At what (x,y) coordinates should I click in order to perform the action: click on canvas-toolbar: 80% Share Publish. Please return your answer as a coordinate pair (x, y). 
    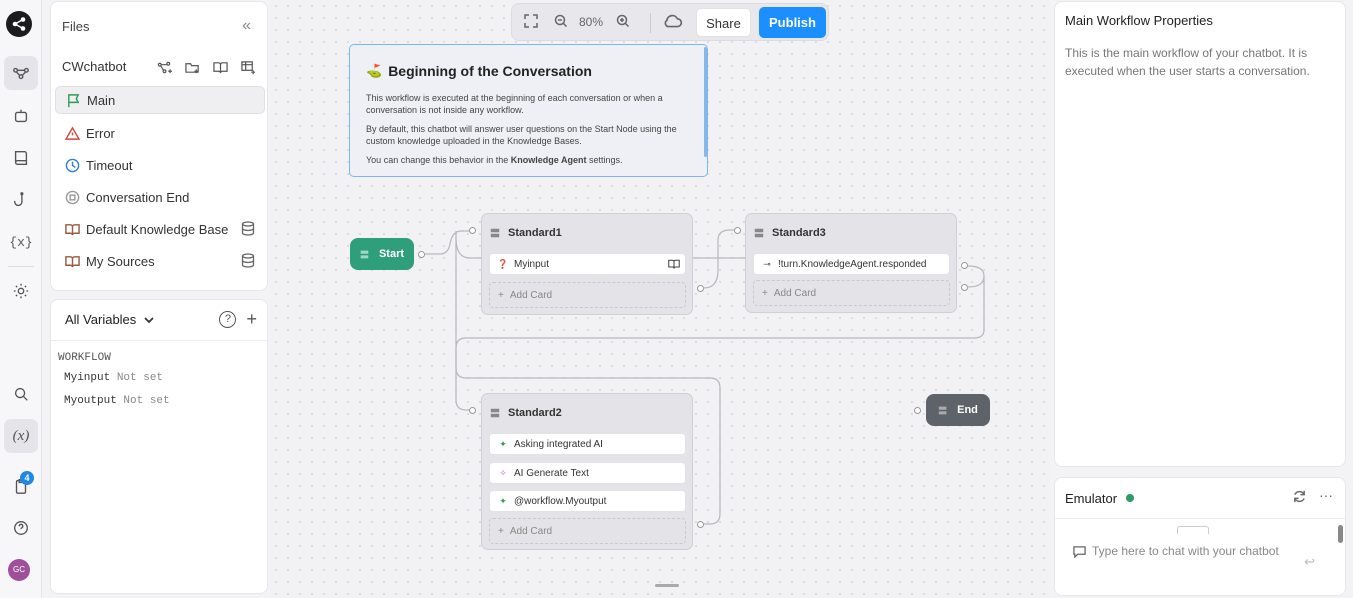
    Looking at the image, I should click on (670, 22).